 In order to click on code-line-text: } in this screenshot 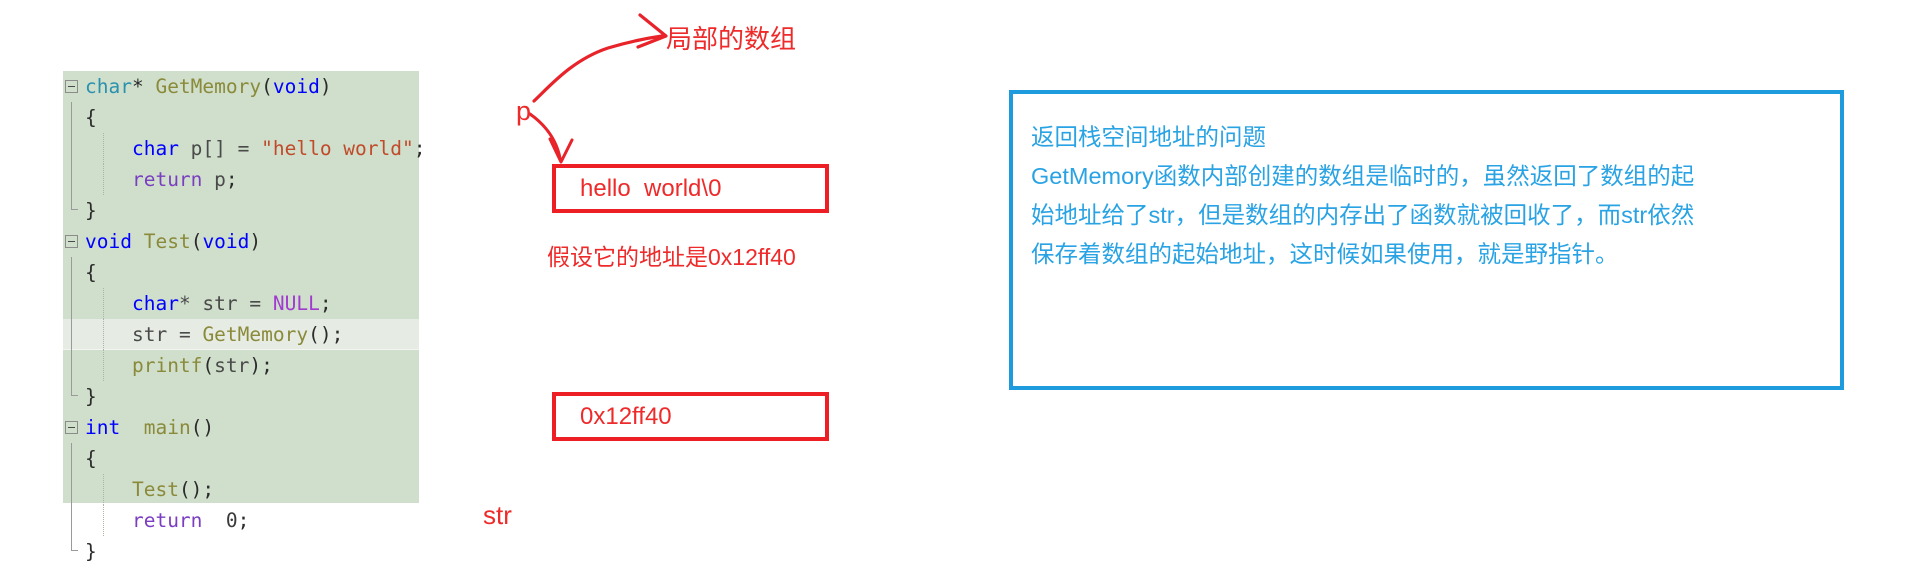, I will do `click(91, 210)`.